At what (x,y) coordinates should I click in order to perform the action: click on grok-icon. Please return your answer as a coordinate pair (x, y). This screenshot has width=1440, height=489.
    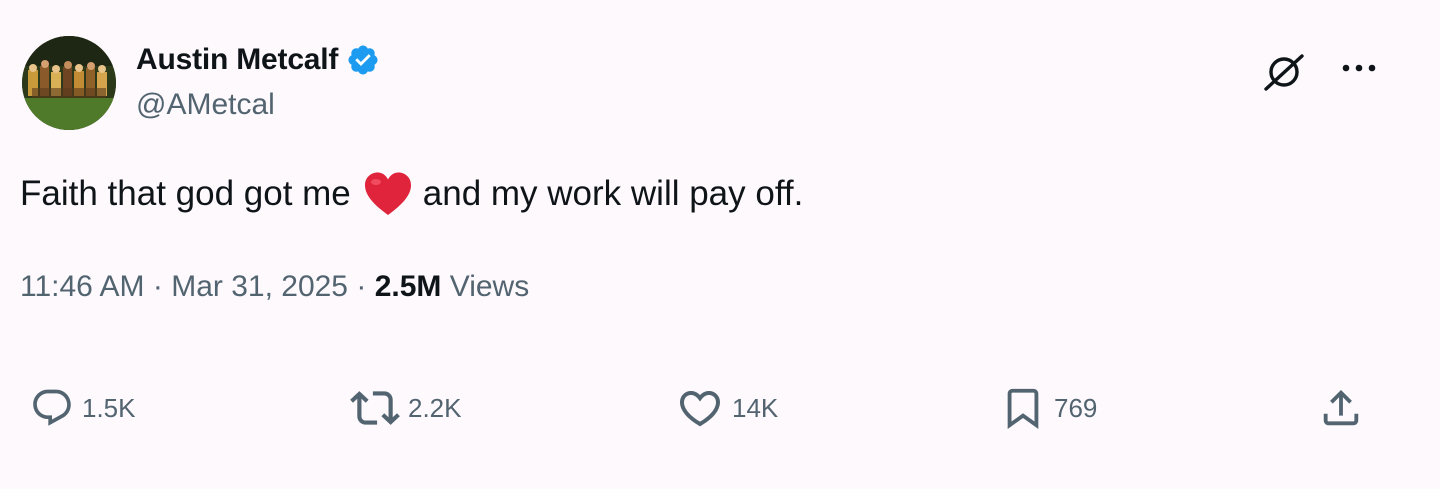
    Looking at the image, I should click on (1284, 72).